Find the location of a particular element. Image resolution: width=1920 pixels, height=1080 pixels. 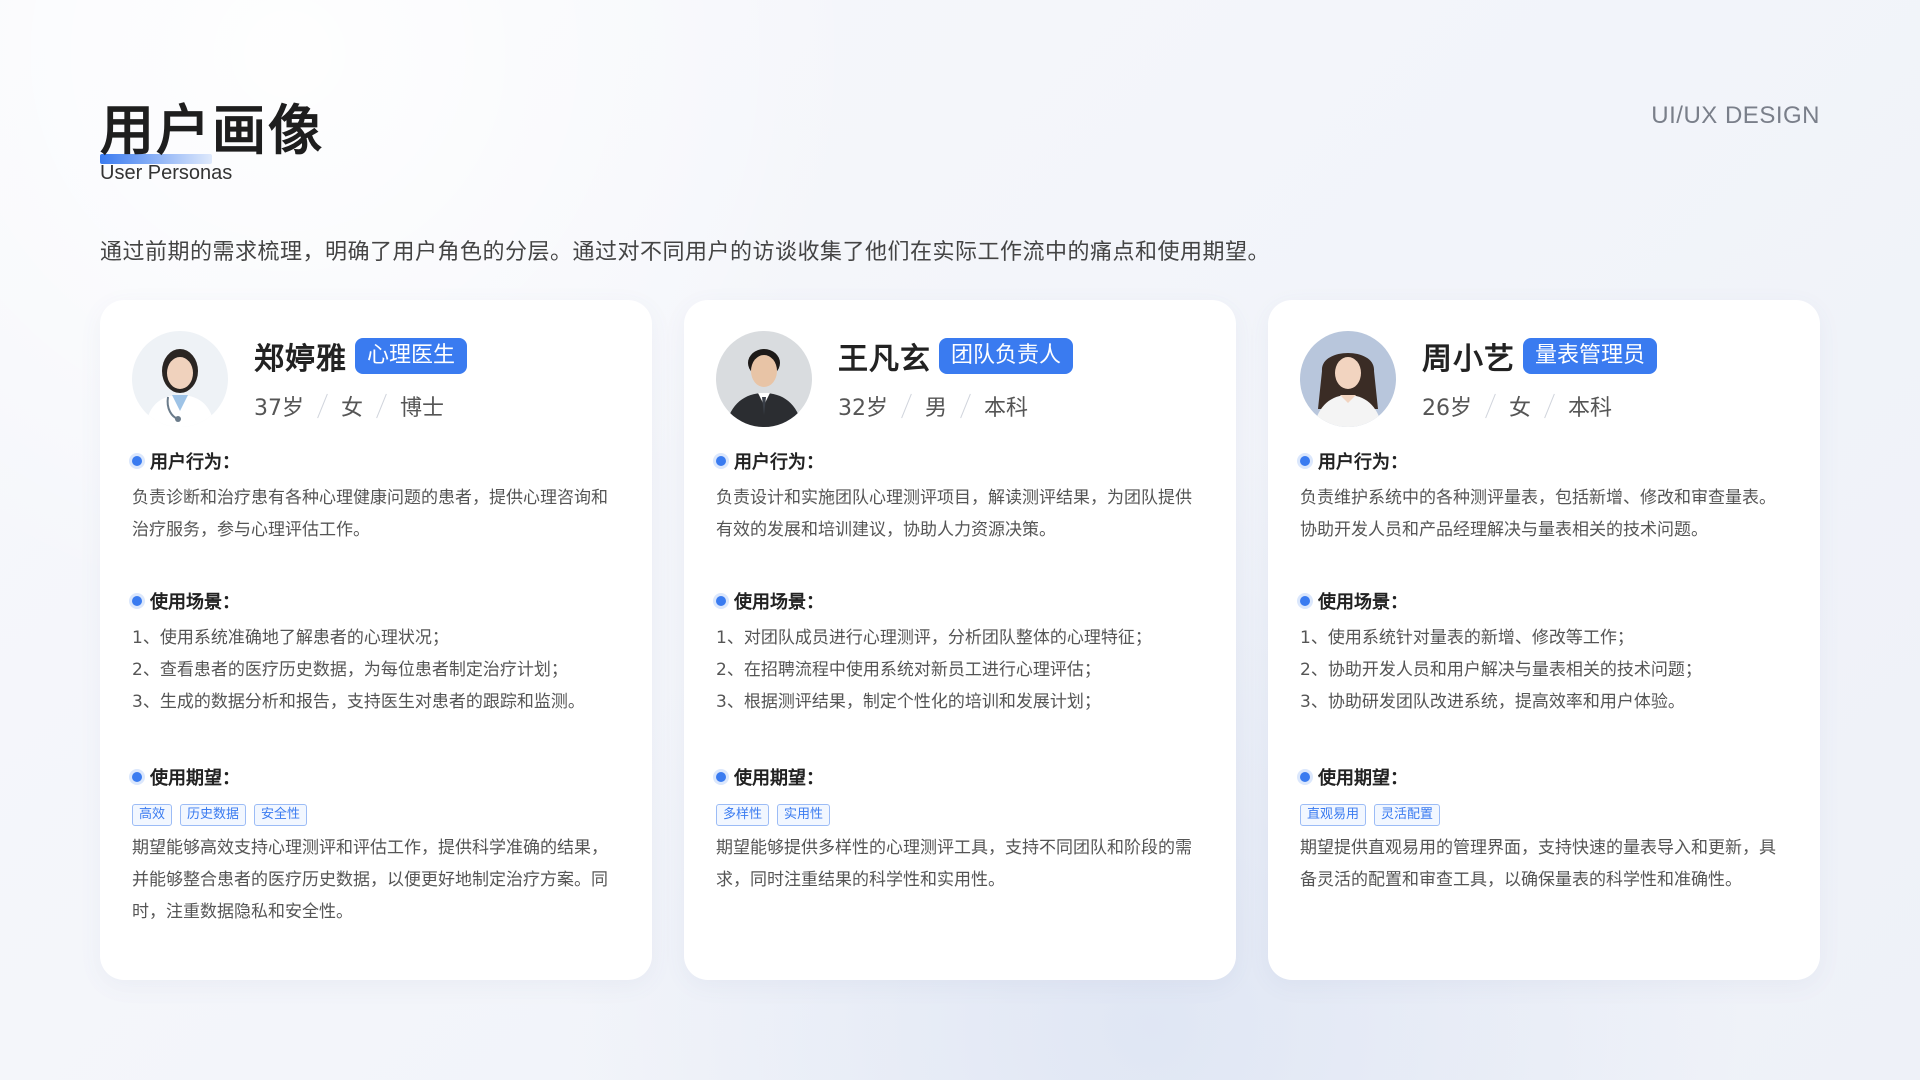

avatar-doctor-photo is located at coordinates (180, 379).